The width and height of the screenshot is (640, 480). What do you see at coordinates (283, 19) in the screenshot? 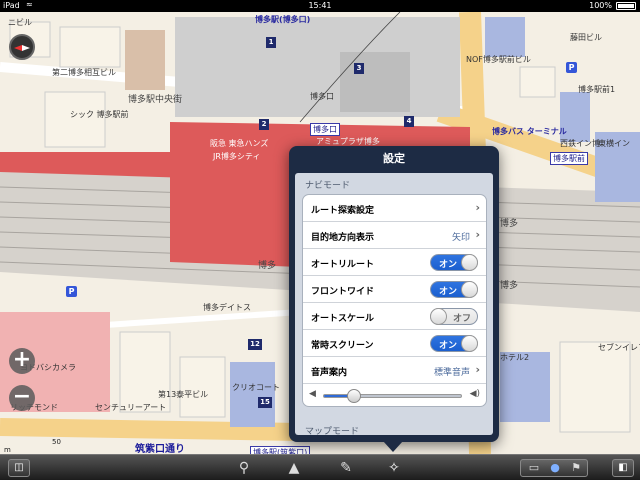
I see `map-label: 博多駅(博多口)` at bounding box center [283, 19].